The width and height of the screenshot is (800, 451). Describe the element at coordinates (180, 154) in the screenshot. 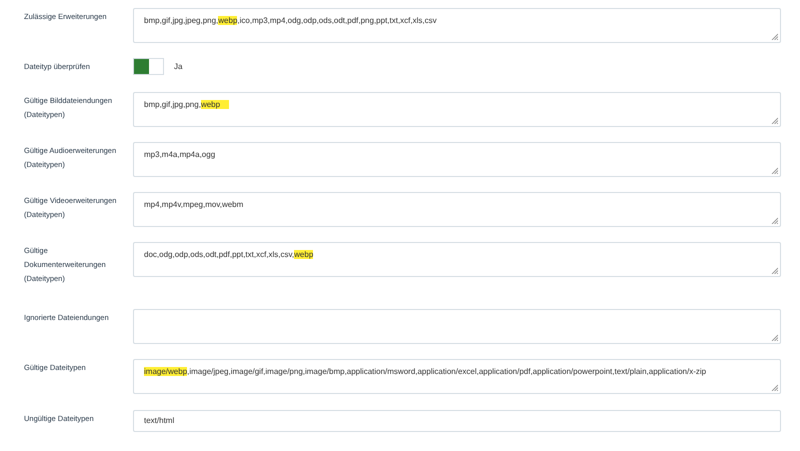

I see `field-value: mp3,m4a,mp4a,ogg` at that location.